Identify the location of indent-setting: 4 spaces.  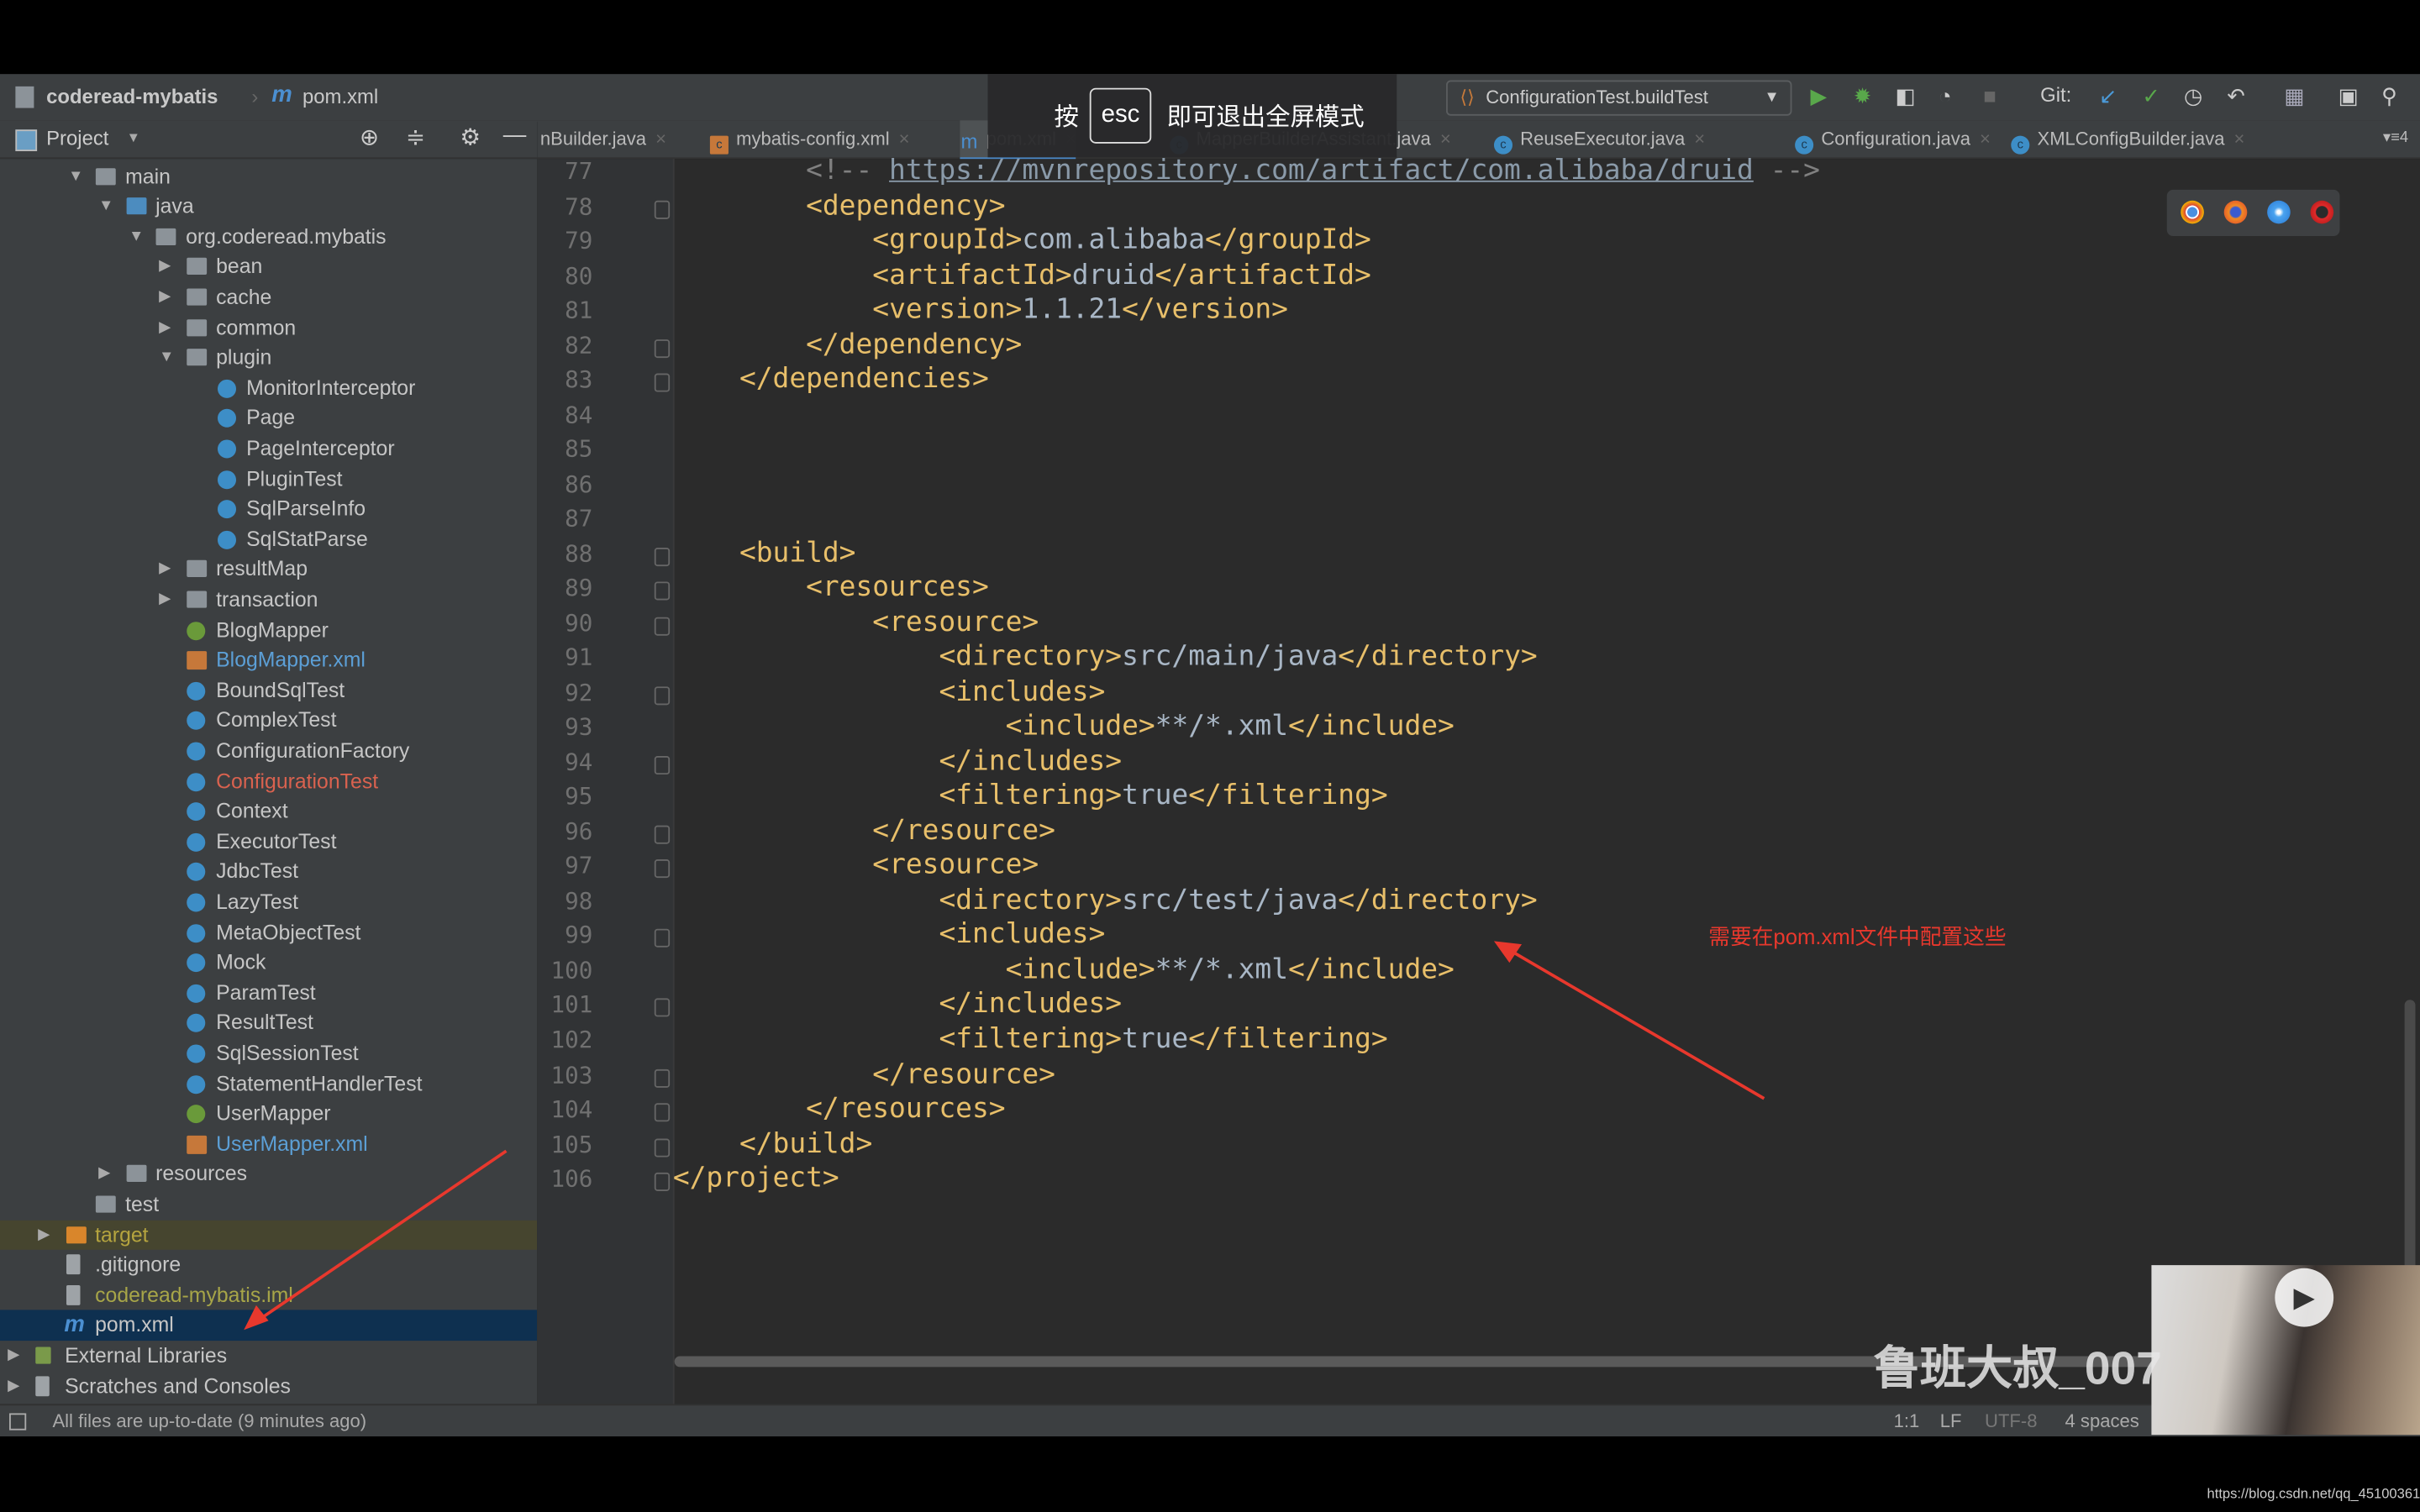
(2102, 1420).